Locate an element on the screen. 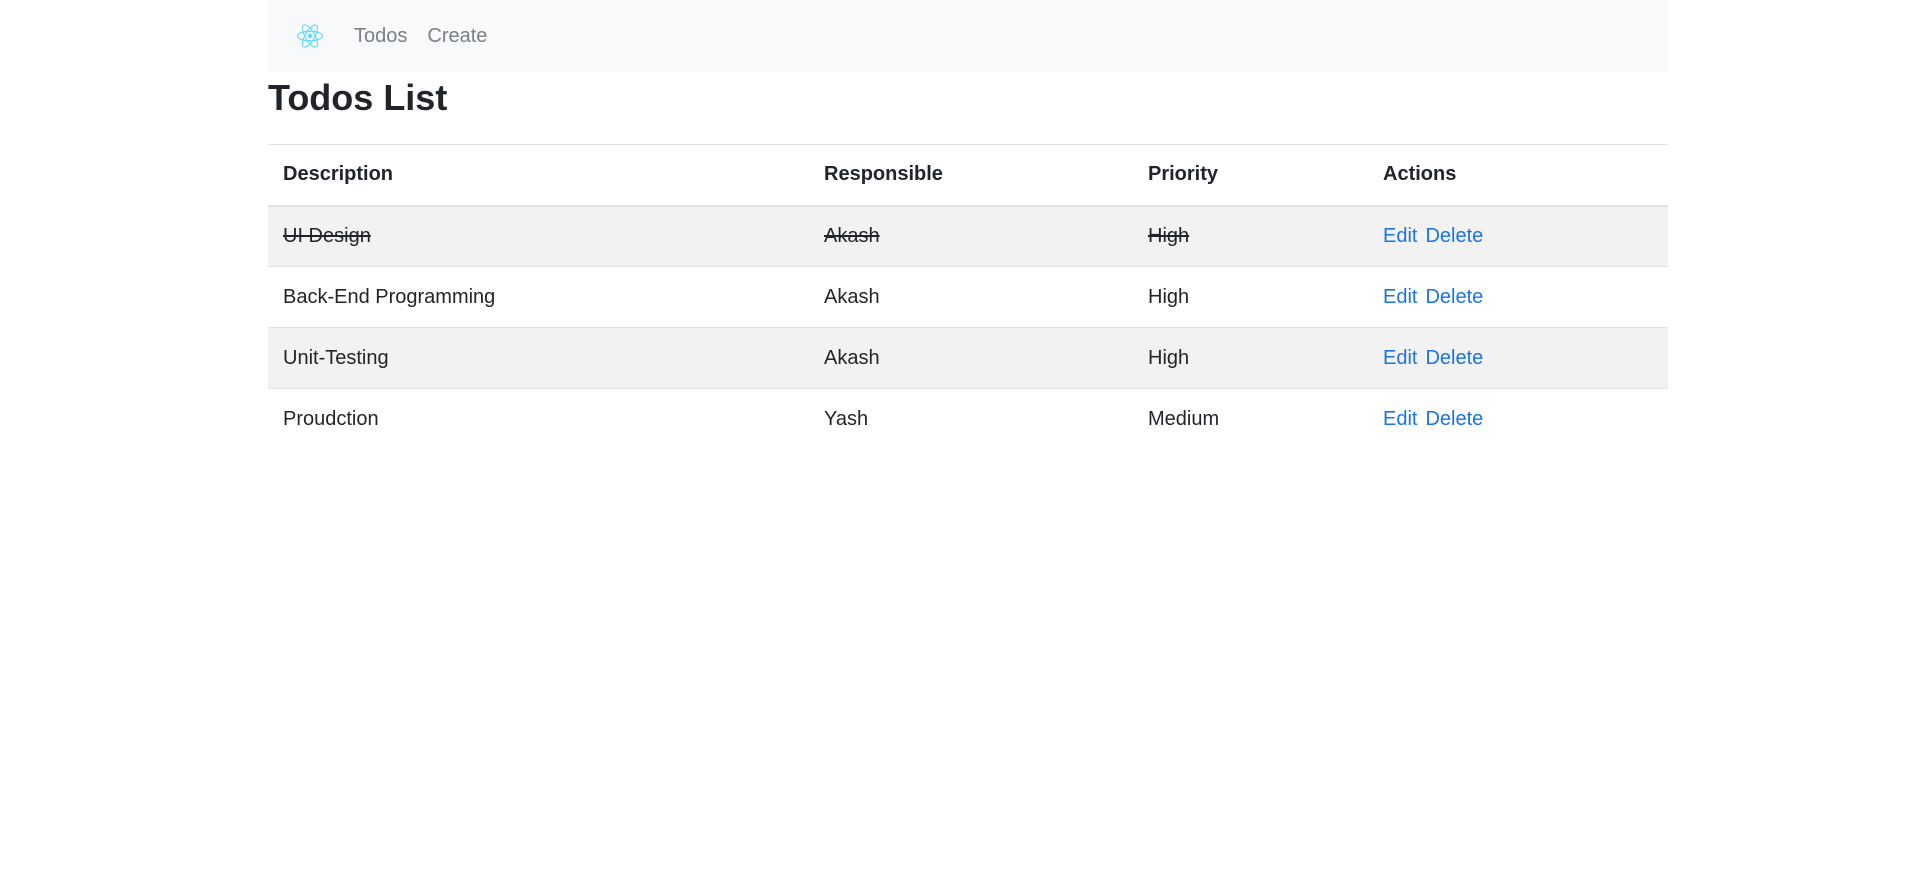 Image resolution: width=1905 pixels, height=894 pixels. nav-link-create: Create is located at coordinates (457, 36).